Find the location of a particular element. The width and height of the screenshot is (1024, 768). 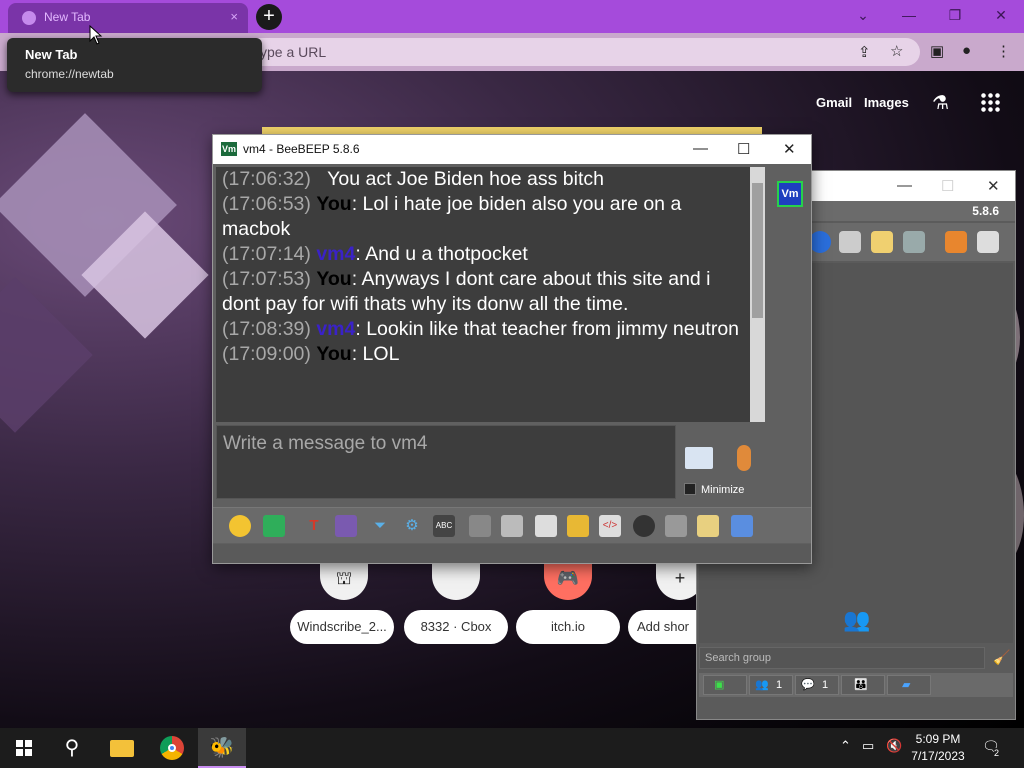

chat-statusbar is located at coordinates (512, 553).